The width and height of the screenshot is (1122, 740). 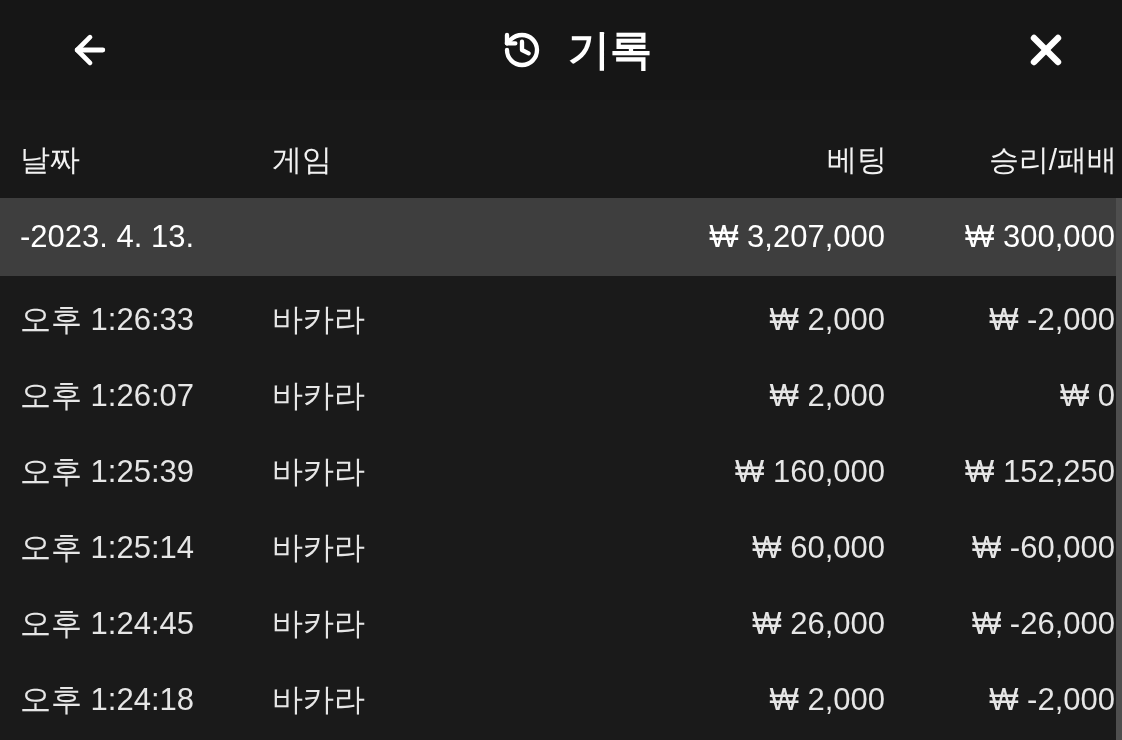 What do you see at coordinates (1087, 395) in the screenshot?
I see `result-cell: ₩ 0` at bounding box center [1087, 395].